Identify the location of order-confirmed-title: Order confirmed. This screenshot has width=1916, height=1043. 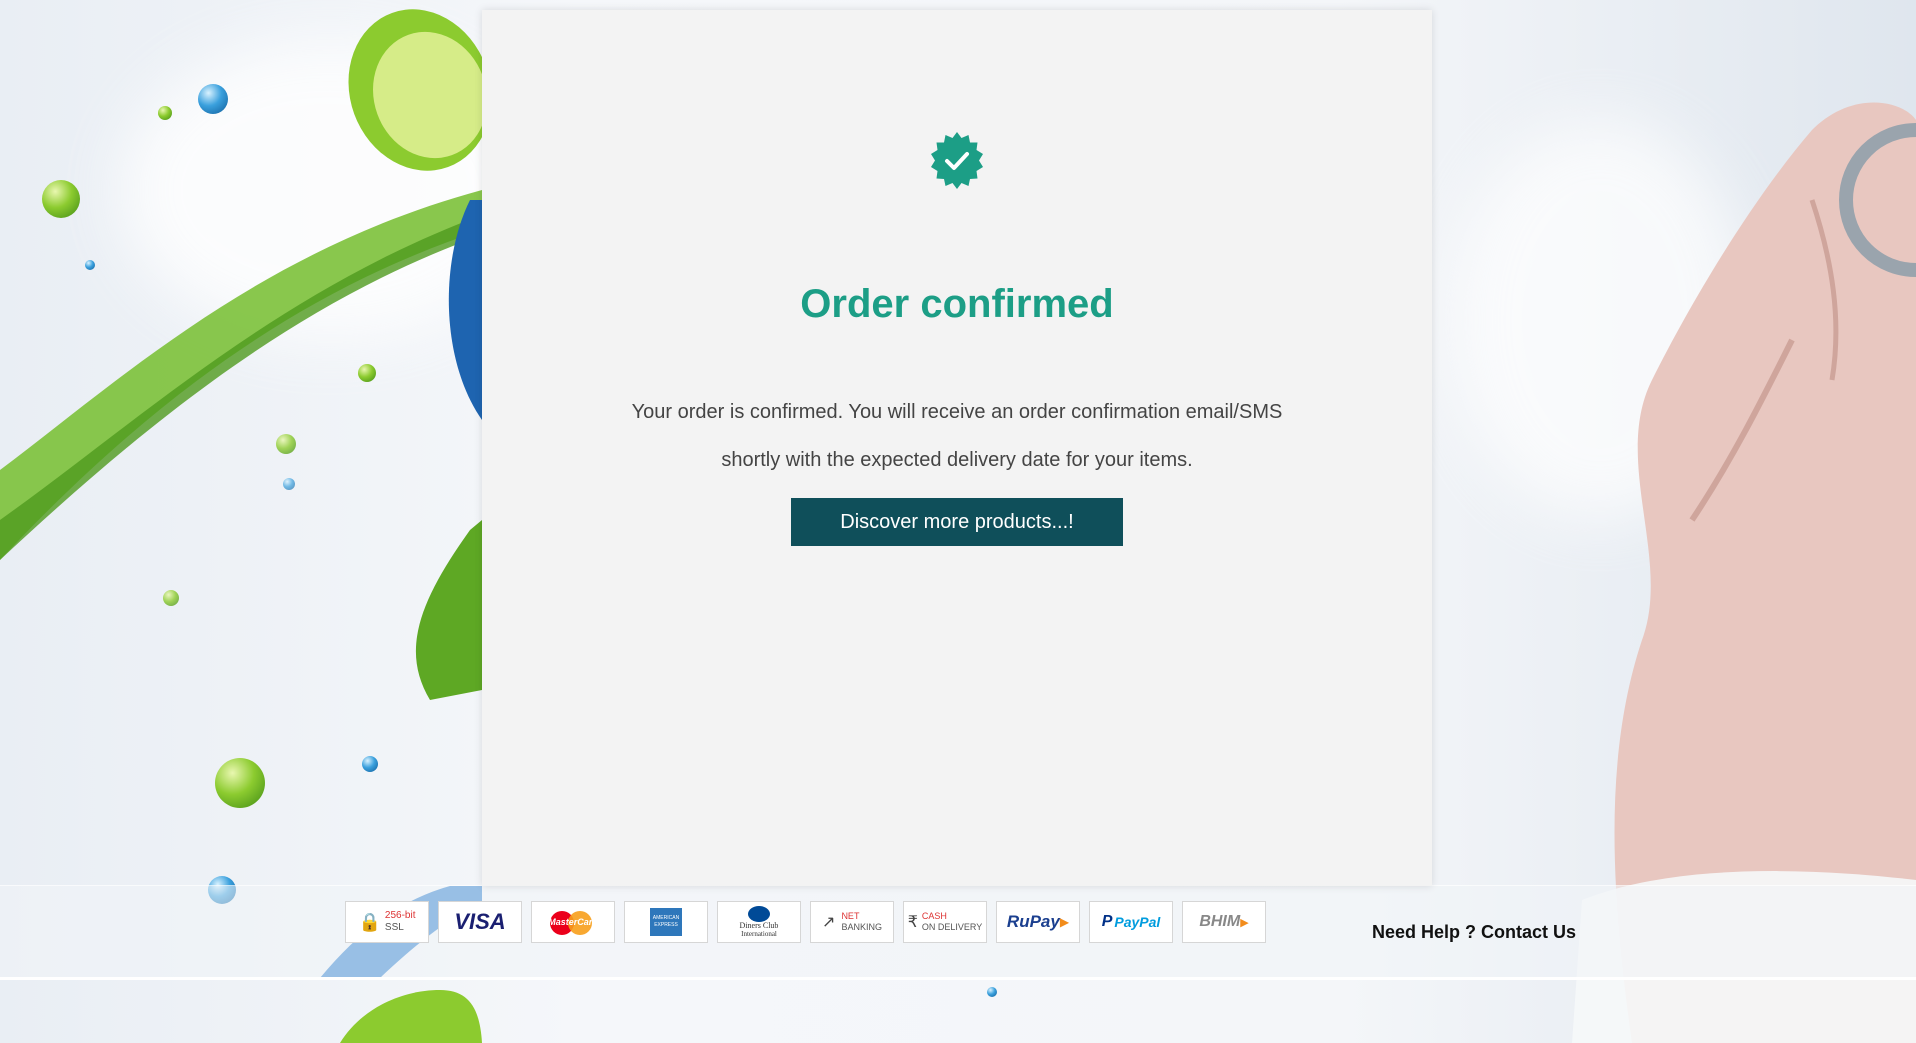
(957, 304).